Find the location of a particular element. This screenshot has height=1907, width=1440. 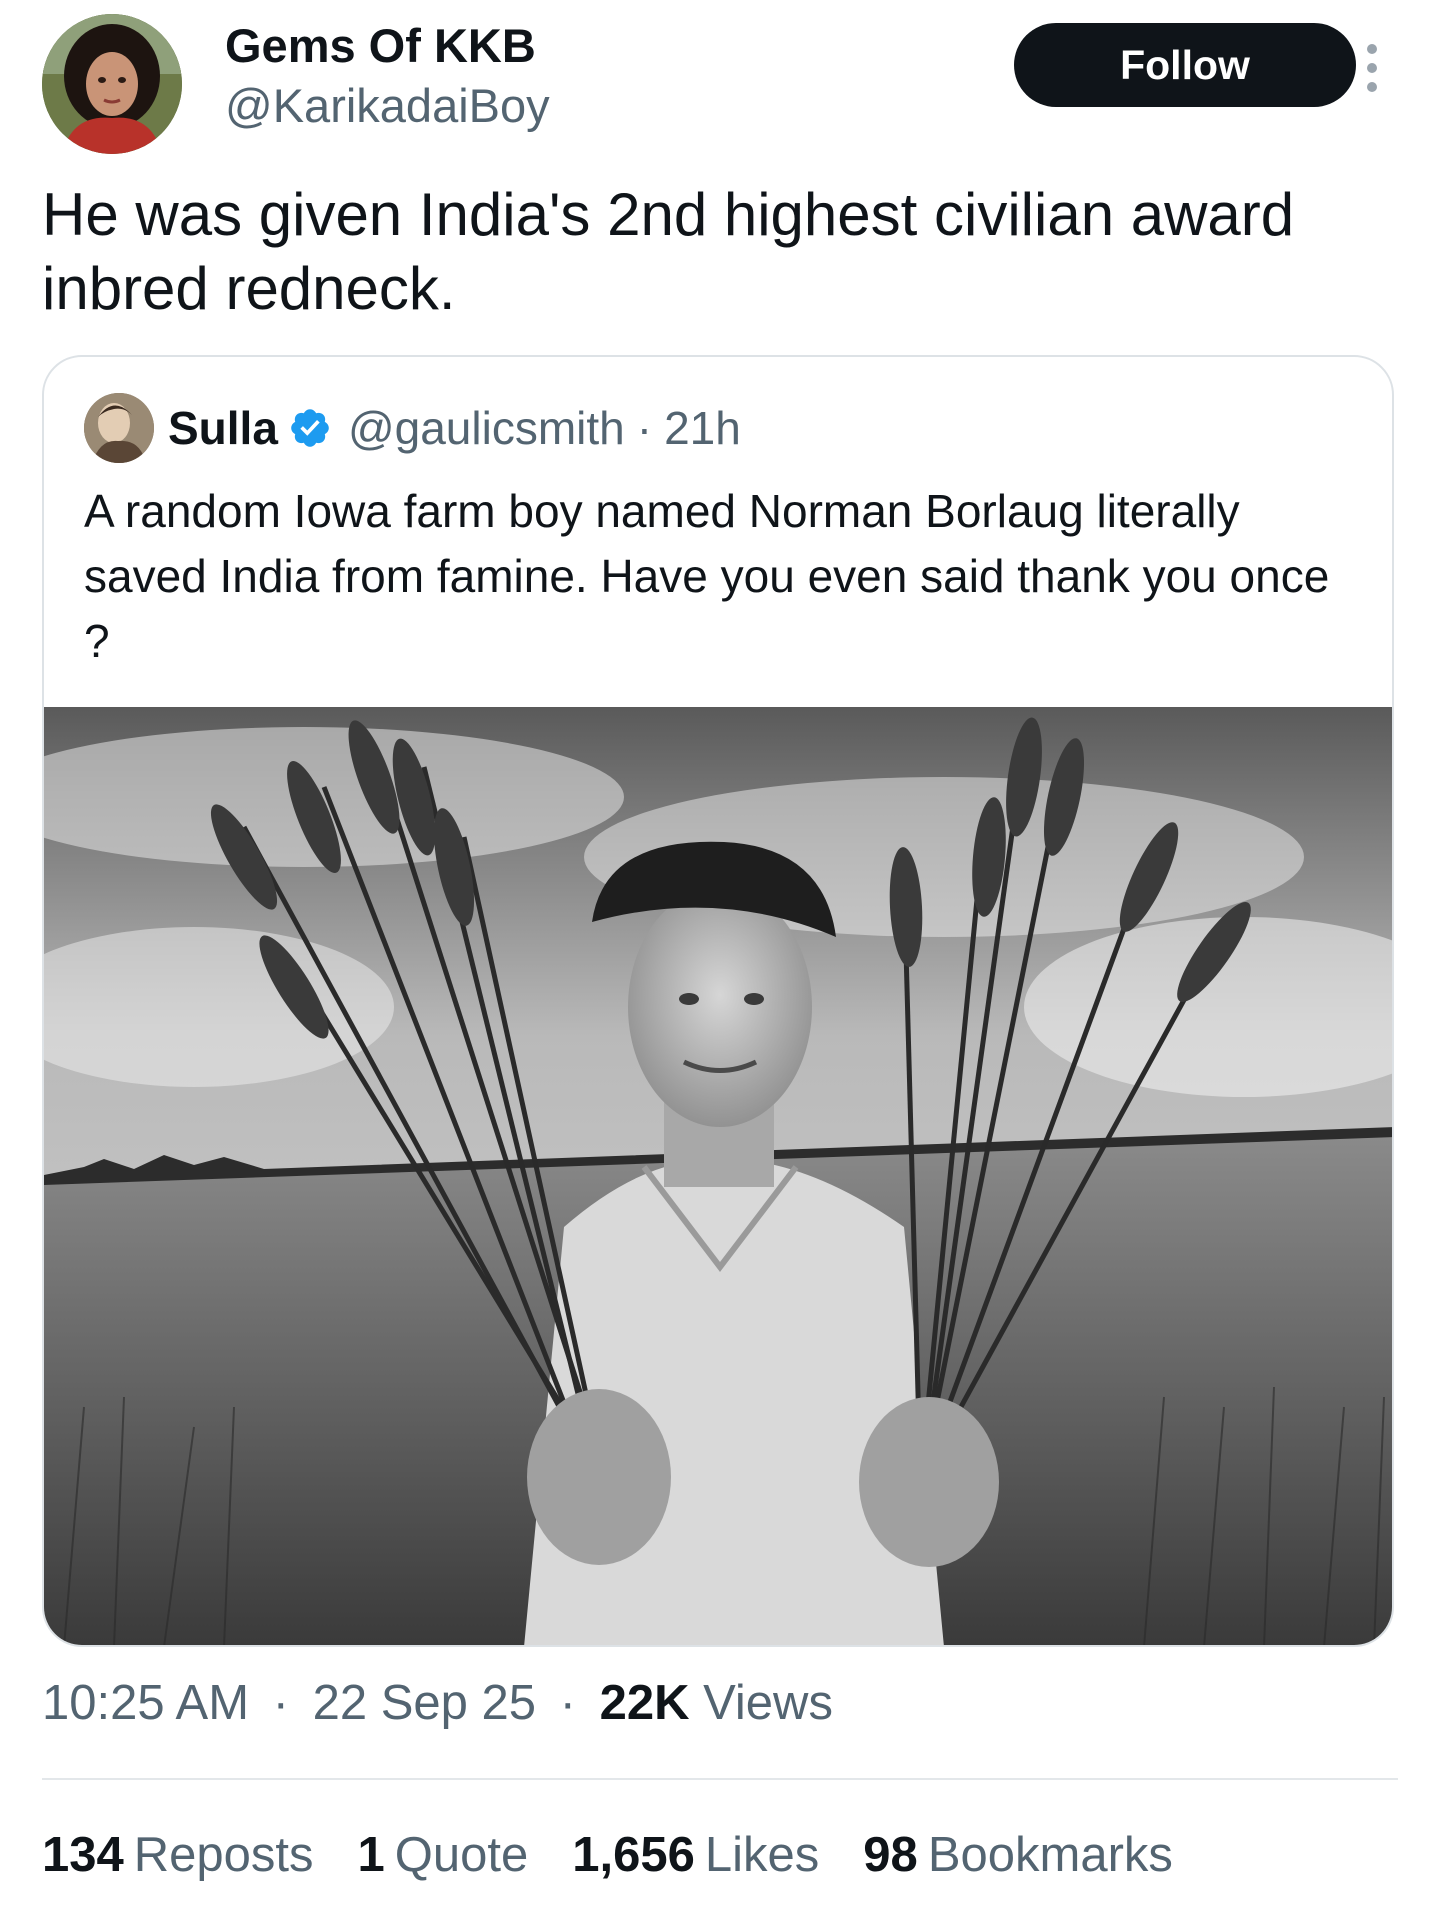

quotes-stat: 1 Quote is located at coordinates (443, 1855).